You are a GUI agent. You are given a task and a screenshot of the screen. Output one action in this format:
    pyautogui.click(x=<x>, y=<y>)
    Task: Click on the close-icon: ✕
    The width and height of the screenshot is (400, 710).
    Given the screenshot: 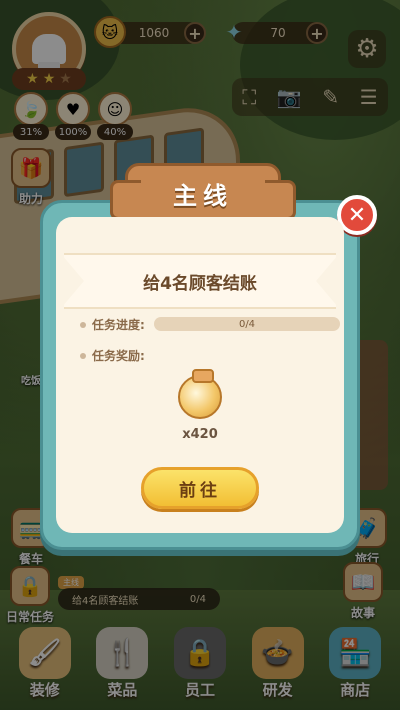 What is the action you would take?
    pyautogui.click(x=357, y=215)
    